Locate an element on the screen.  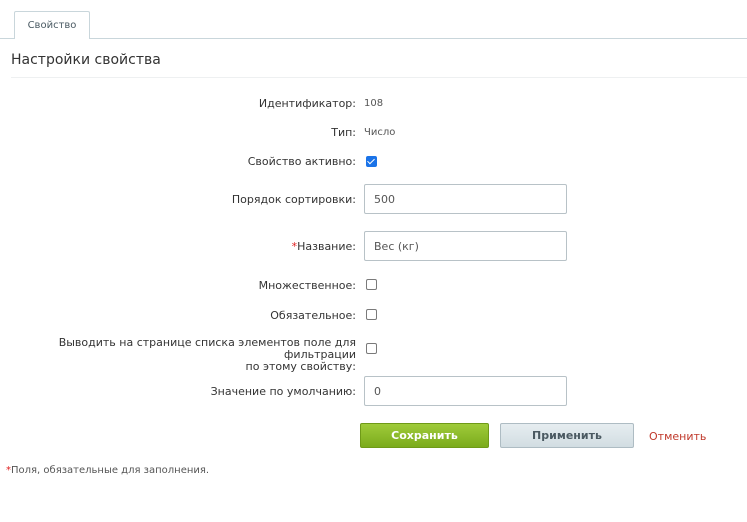
multiple-label: Множественное: is located at coordinates (307, 285).